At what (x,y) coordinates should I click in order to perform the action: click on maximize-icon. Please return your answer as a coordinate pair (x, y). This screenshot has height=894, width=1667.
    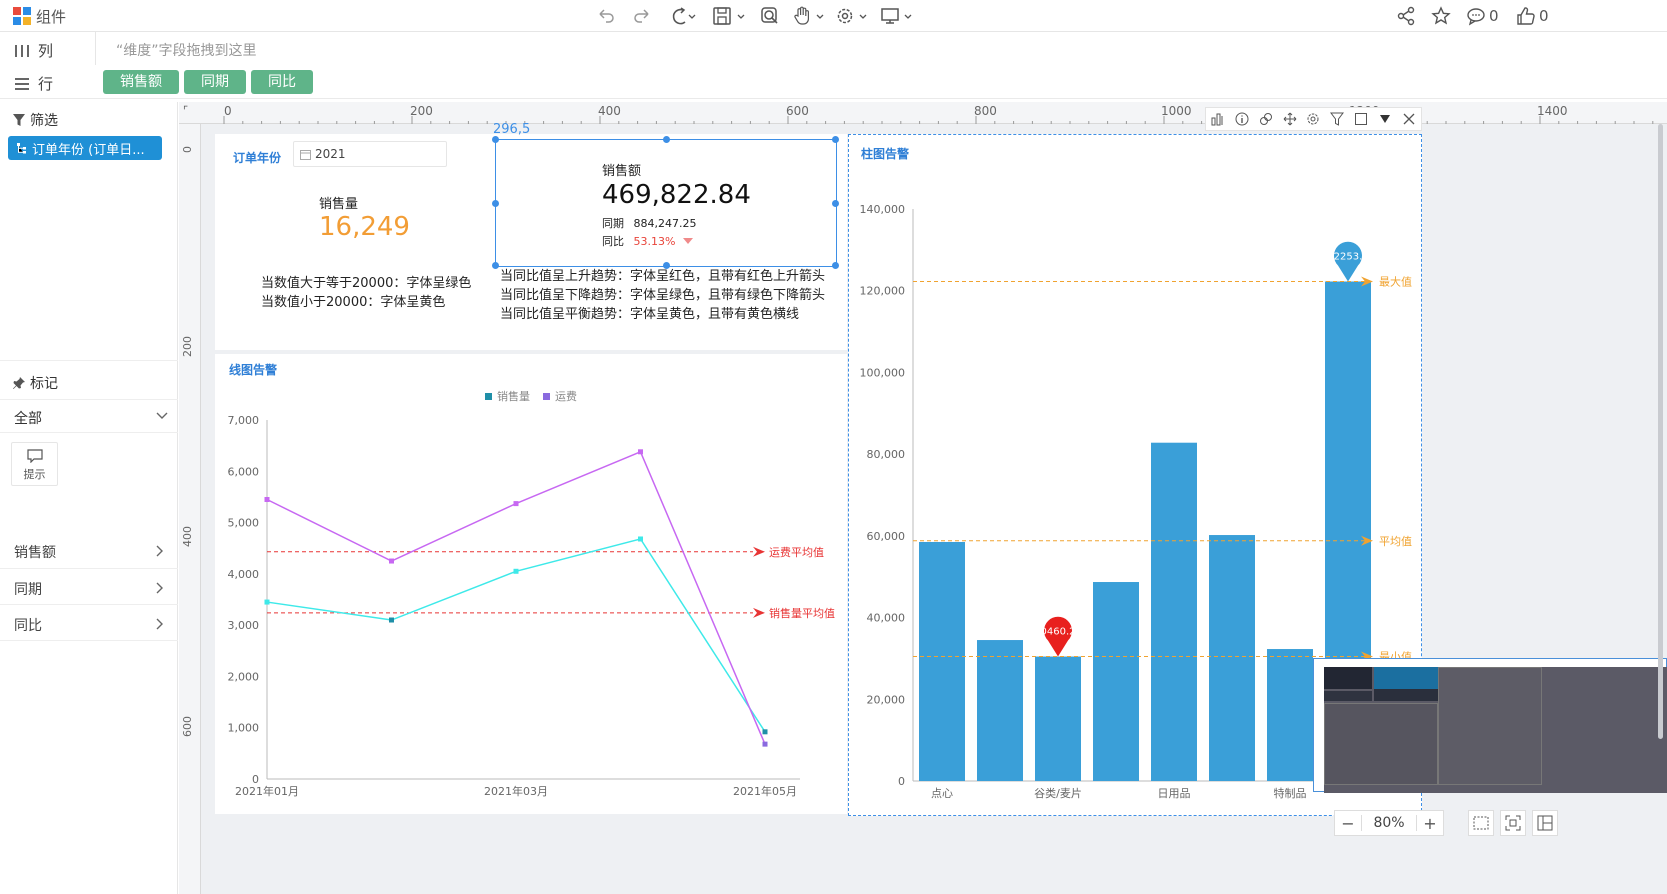
    Looking at the image, I should click on (1361, 119).